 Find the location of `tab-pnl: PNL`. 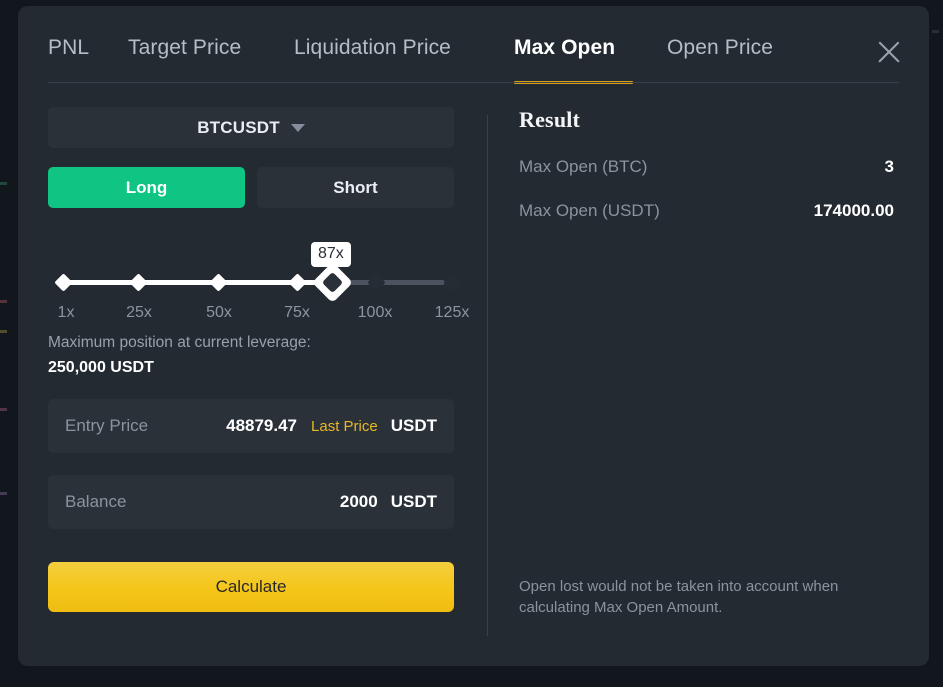

tab-pnl: PNL is located at coordinates (68, 48).